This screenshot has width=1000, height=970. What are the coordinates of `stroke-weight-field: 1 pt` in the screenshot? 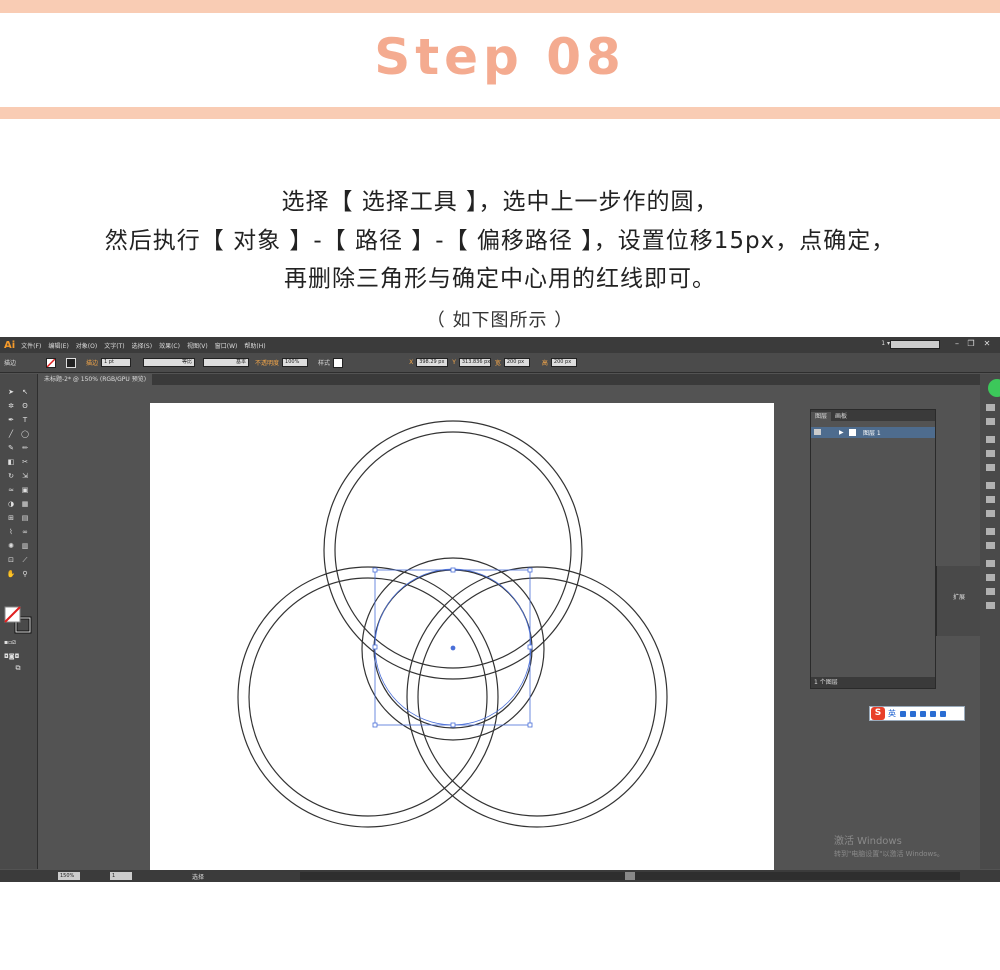 It's located at (116, 362).